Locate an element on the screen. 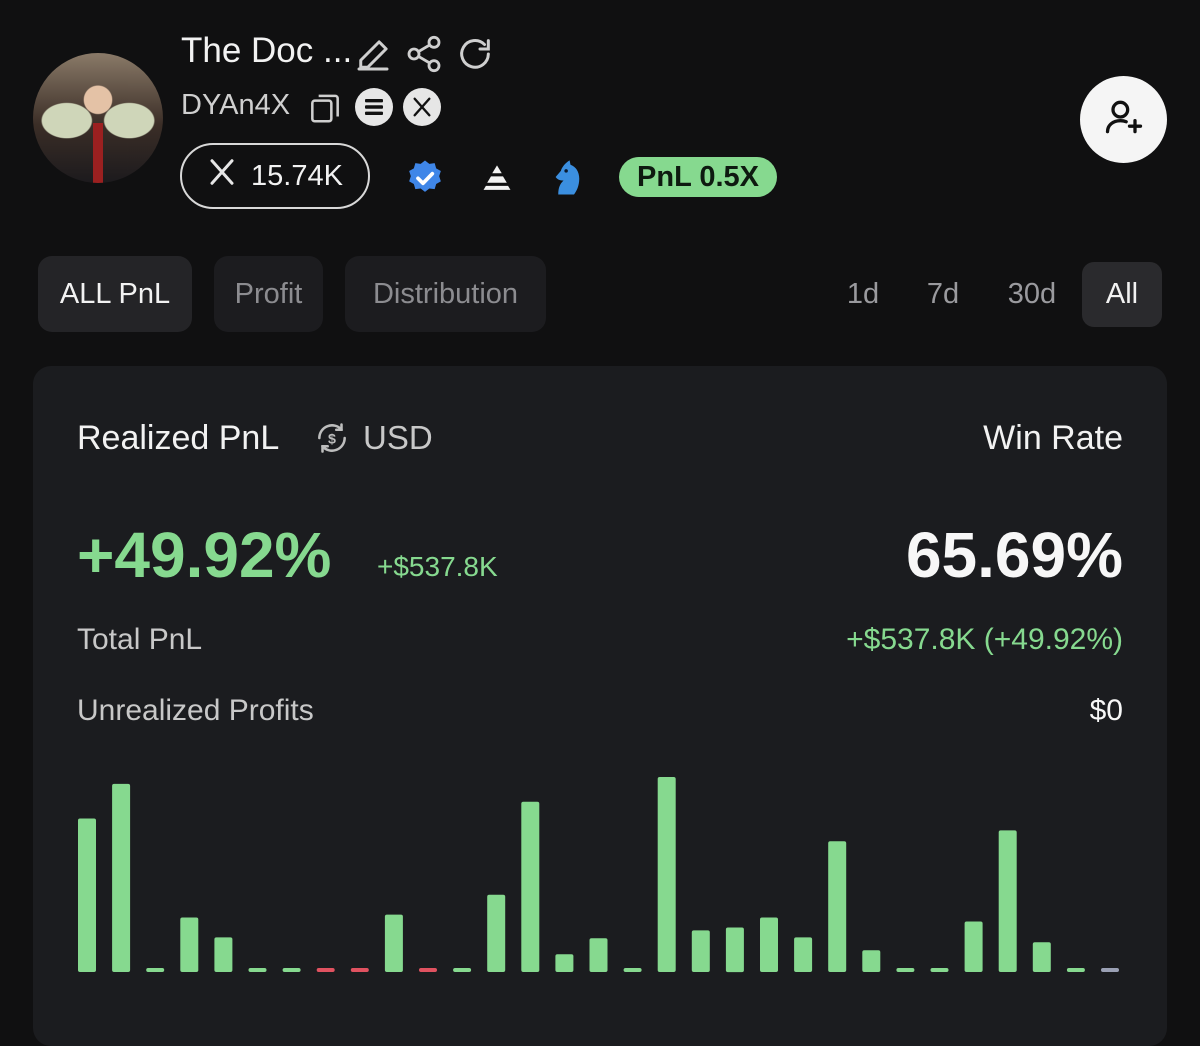 The image size is (1200, 1046). tab-distribution: Distribution is located at coordinates (445, 294).